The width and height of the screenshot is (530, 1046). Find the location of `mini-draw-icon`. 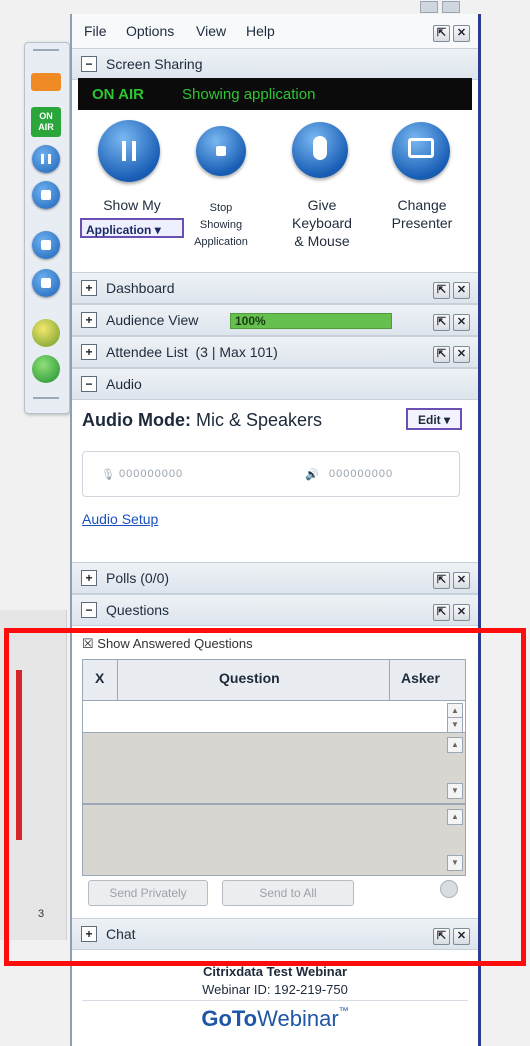

mini-draw-icon is located at coordinates (46, 333).